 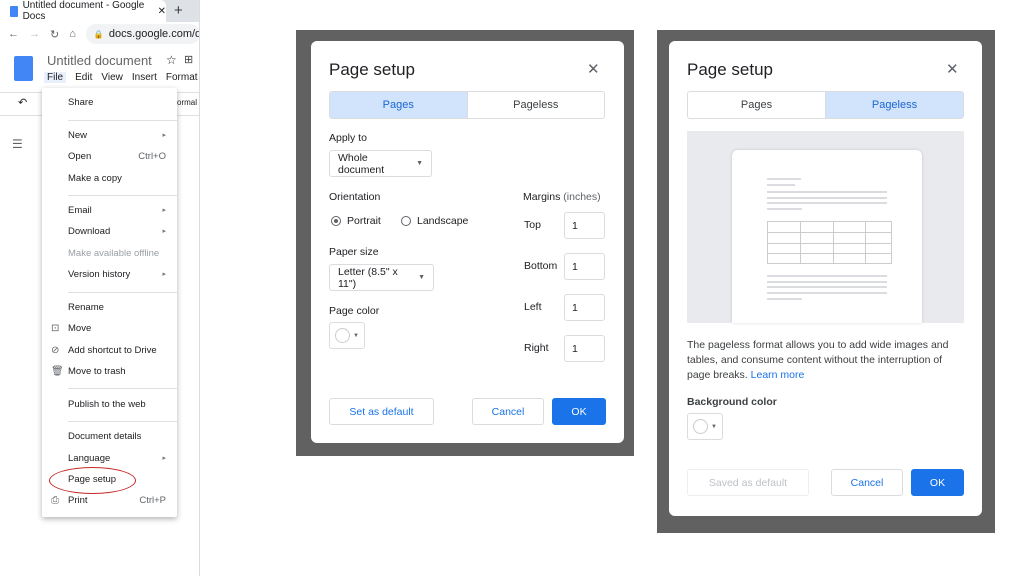 What do you see at coordinates (443, 221) in the screenshot?
I see `landscape-label: Landscape` at bounding box center [443, 221].